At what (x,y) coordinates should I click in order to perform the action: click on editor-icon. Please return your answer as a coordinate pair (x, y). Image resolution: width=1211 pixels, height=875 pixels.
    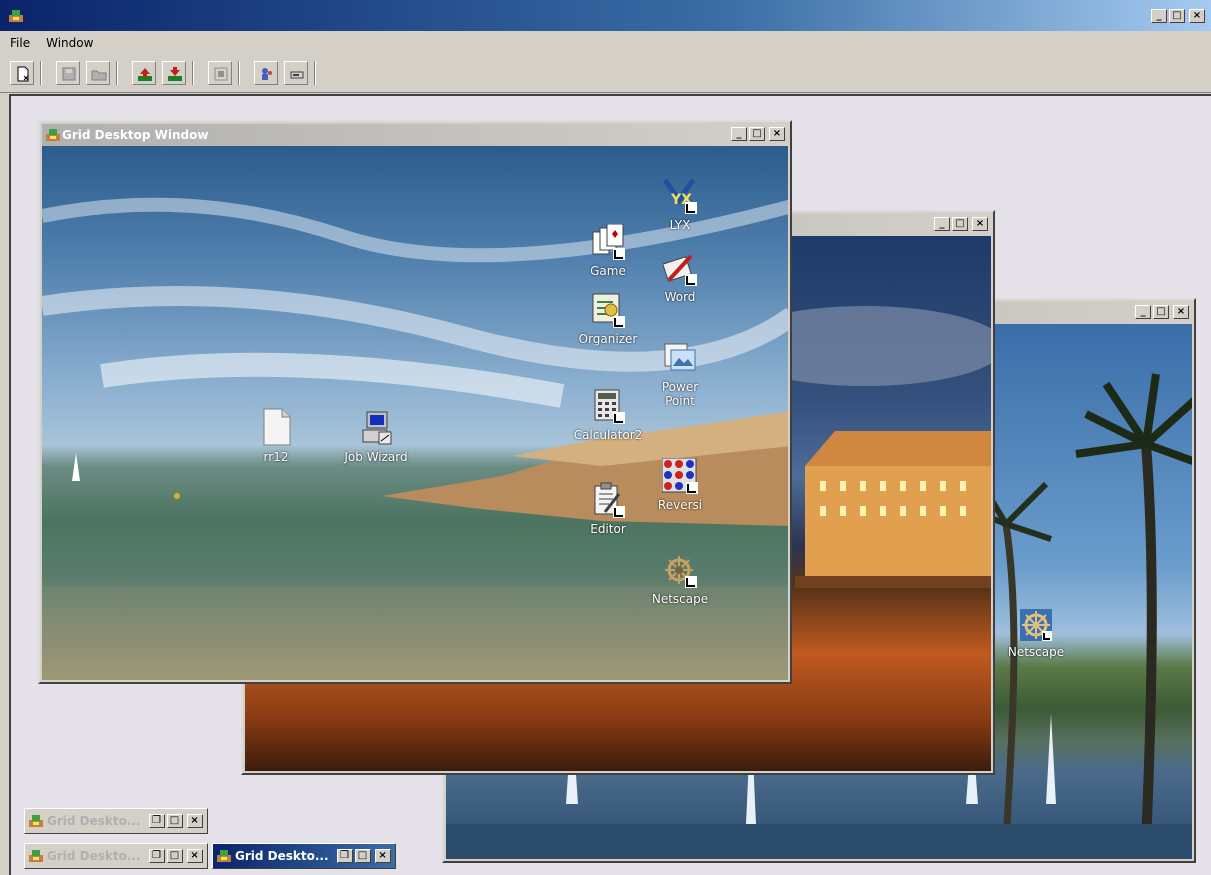
    Looking at the image, I should click on (609, 500).